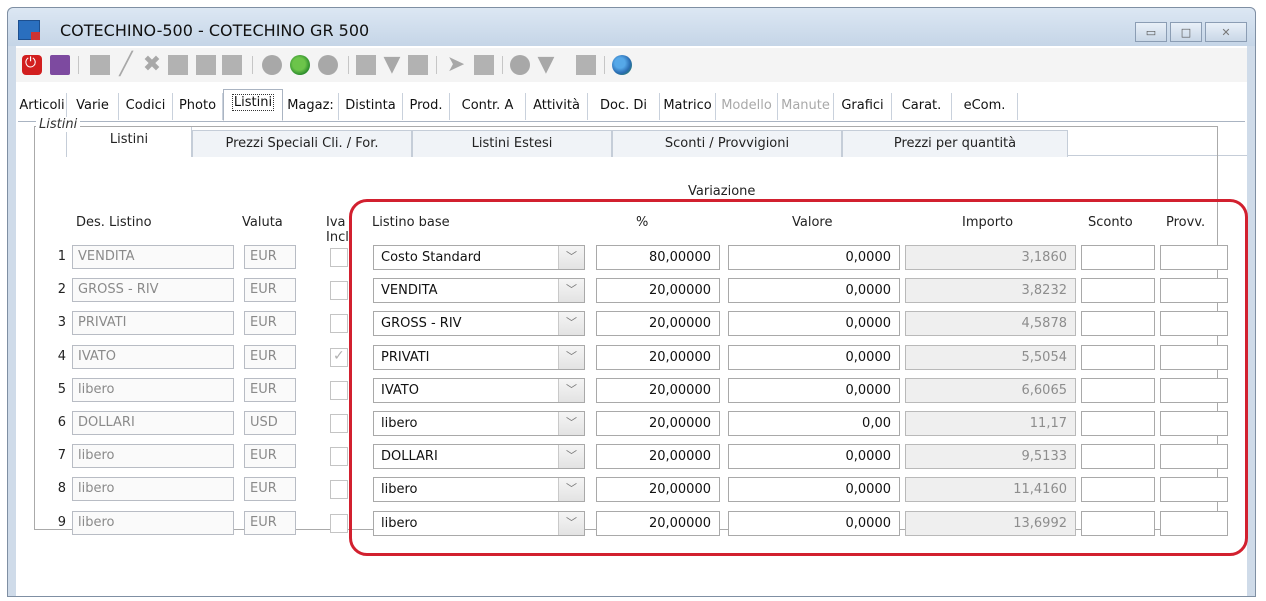 This screenshot has width=1266, height=601. What do you see at coordinates (206, 65) in the screenshot?
I see `paste-icon` at bounding box center [206, 65].